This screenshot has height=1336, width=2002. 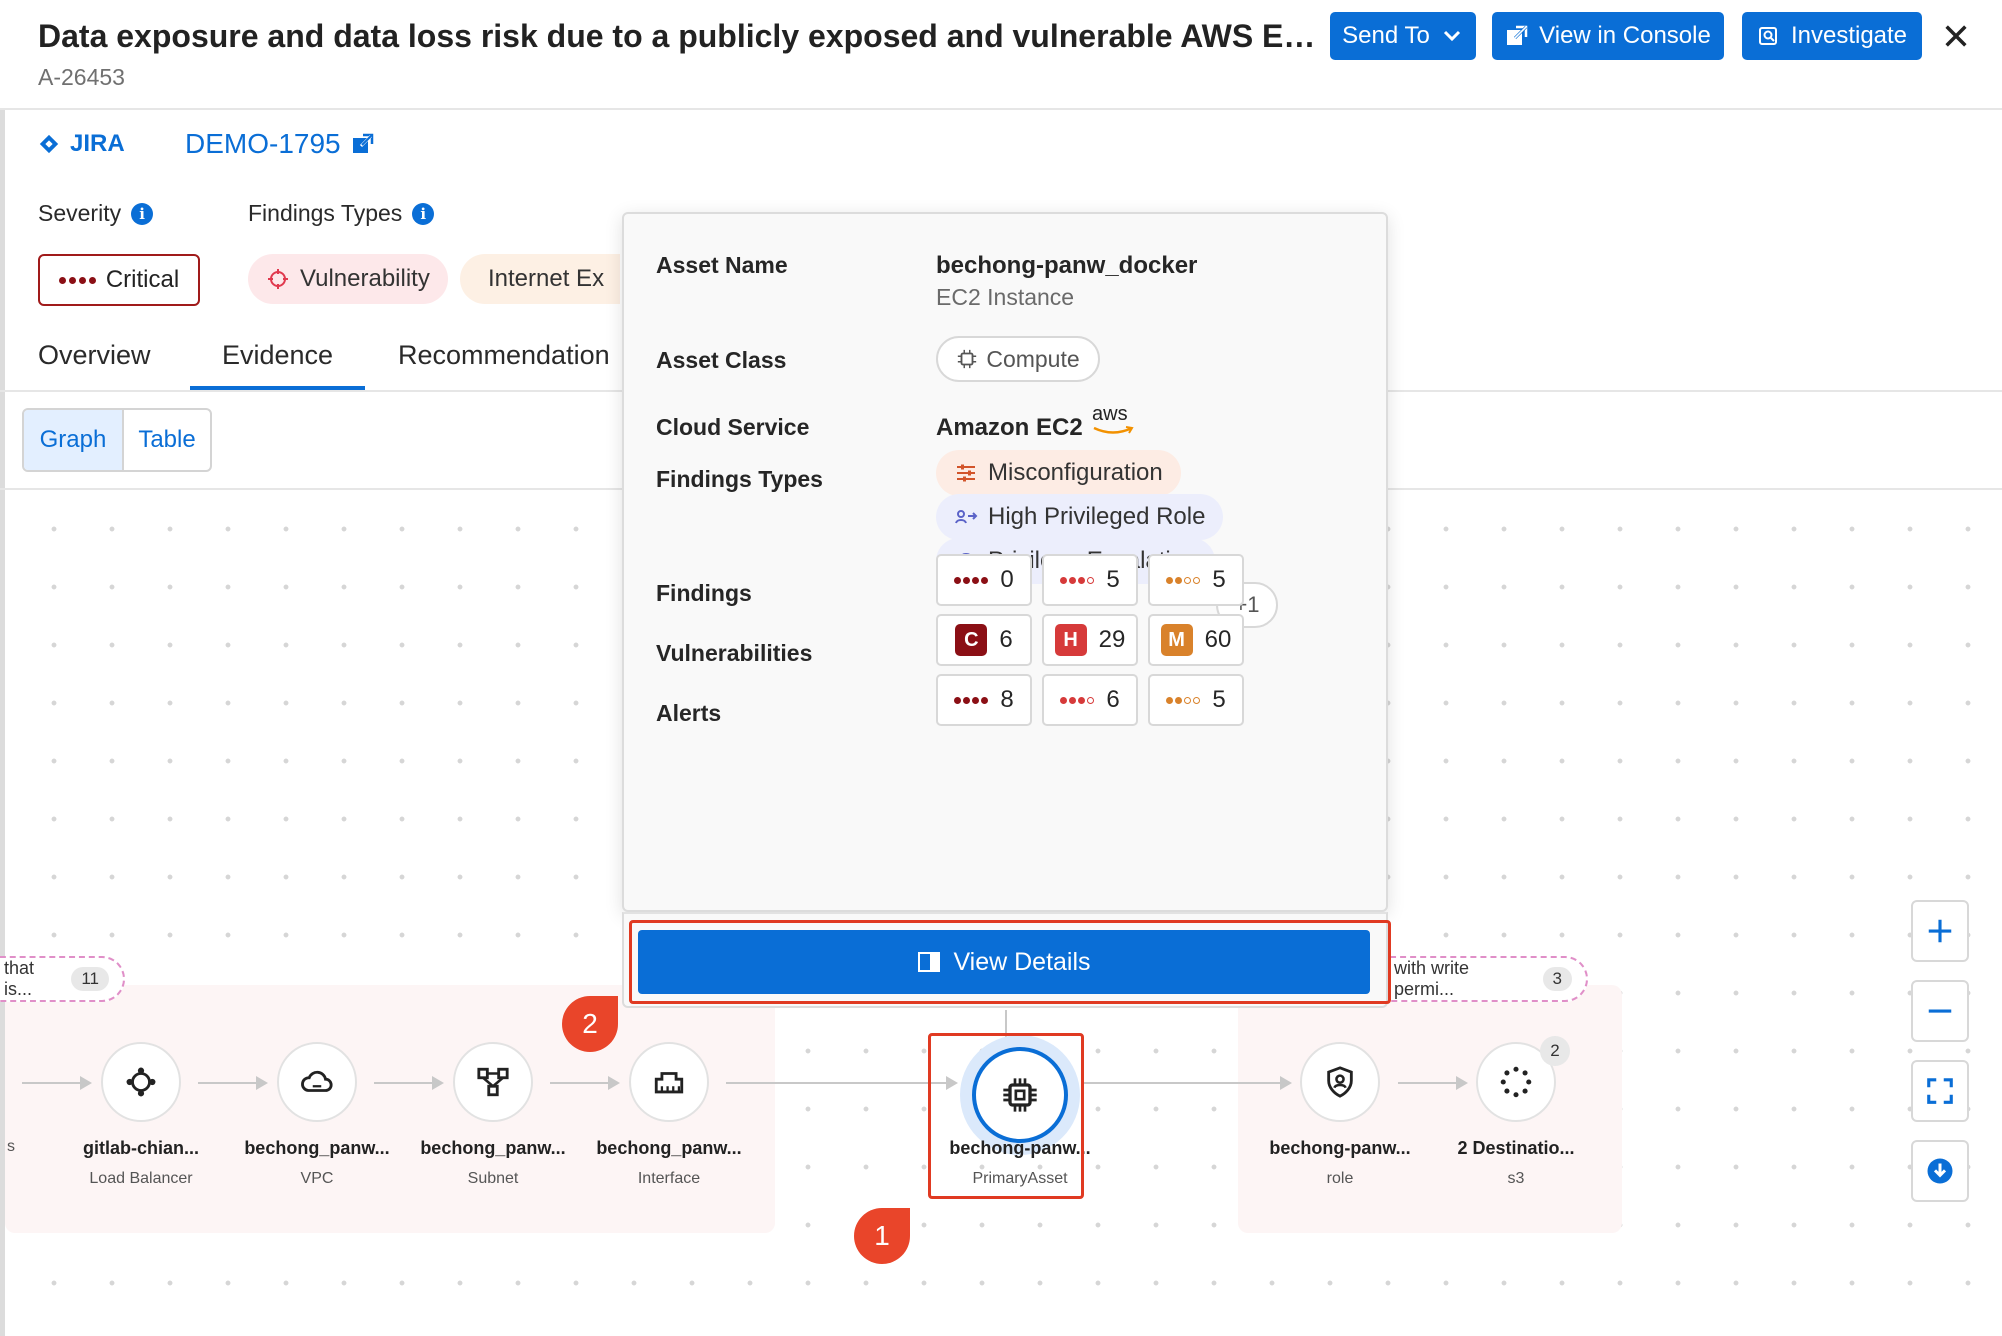 I want to click on medium-letter-icon: M, so click(x=1176, y=640).